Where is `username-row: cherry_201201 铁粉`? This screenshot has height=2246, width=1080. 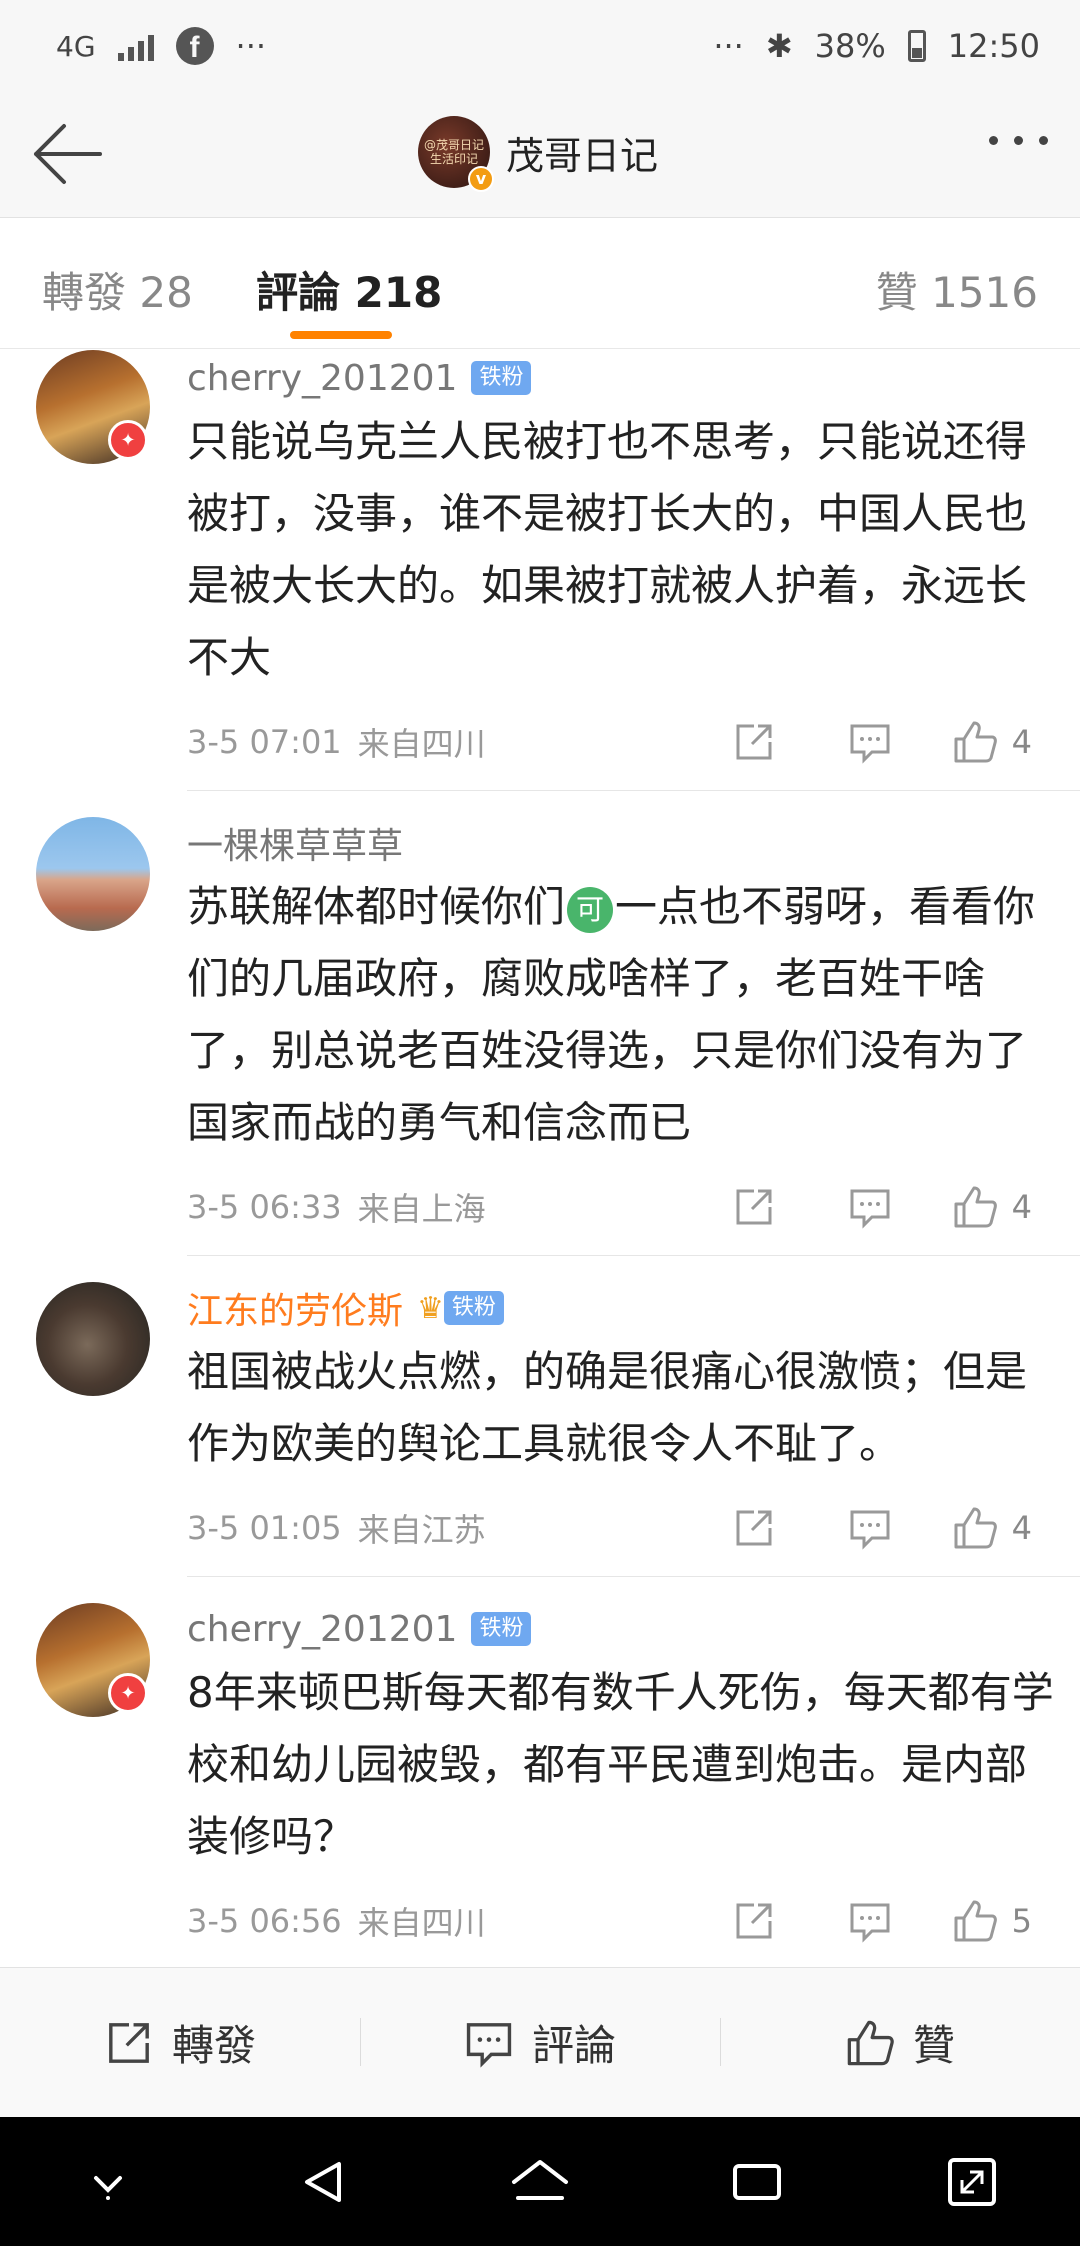 username-row: cherry_201201 铁粉 is located at coordinates (621, 378).